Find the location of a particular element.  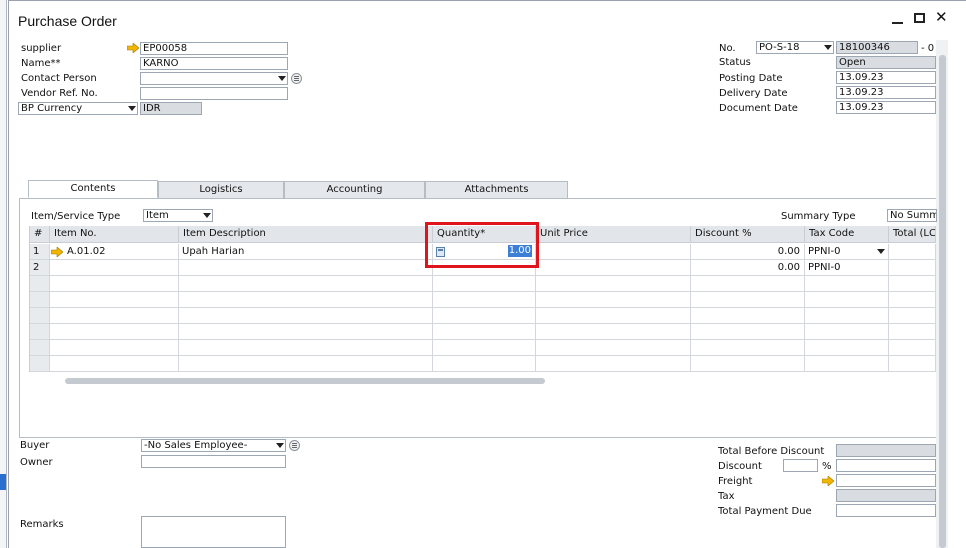

name-field: KARNO is located at coordinates (214, 63).